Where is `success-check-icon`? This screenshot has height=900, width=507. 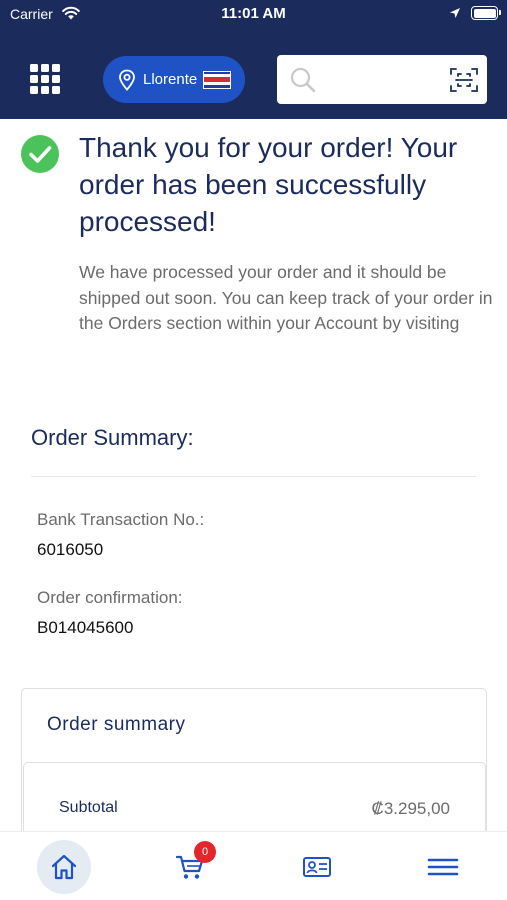
success-check-icon is located at coordinates (40, 154).